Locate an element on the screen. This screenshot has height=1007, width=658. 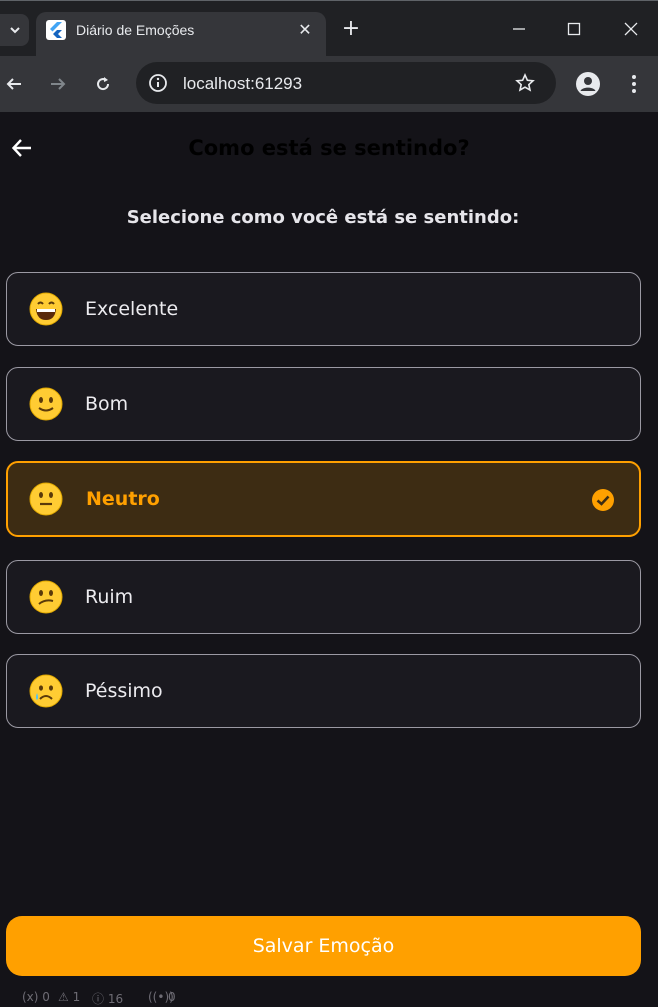
save-emotion-button: Salvar Emoção is located at coordinates (323, 946).